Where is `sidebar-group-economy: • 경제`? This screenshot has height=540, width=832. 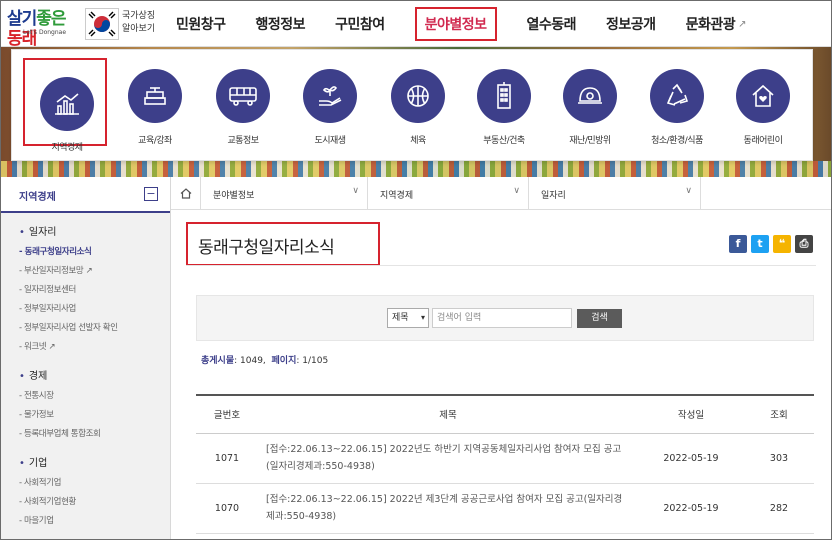
sidebar-group-economy: • 경제 is located at coordinates (94, 374).